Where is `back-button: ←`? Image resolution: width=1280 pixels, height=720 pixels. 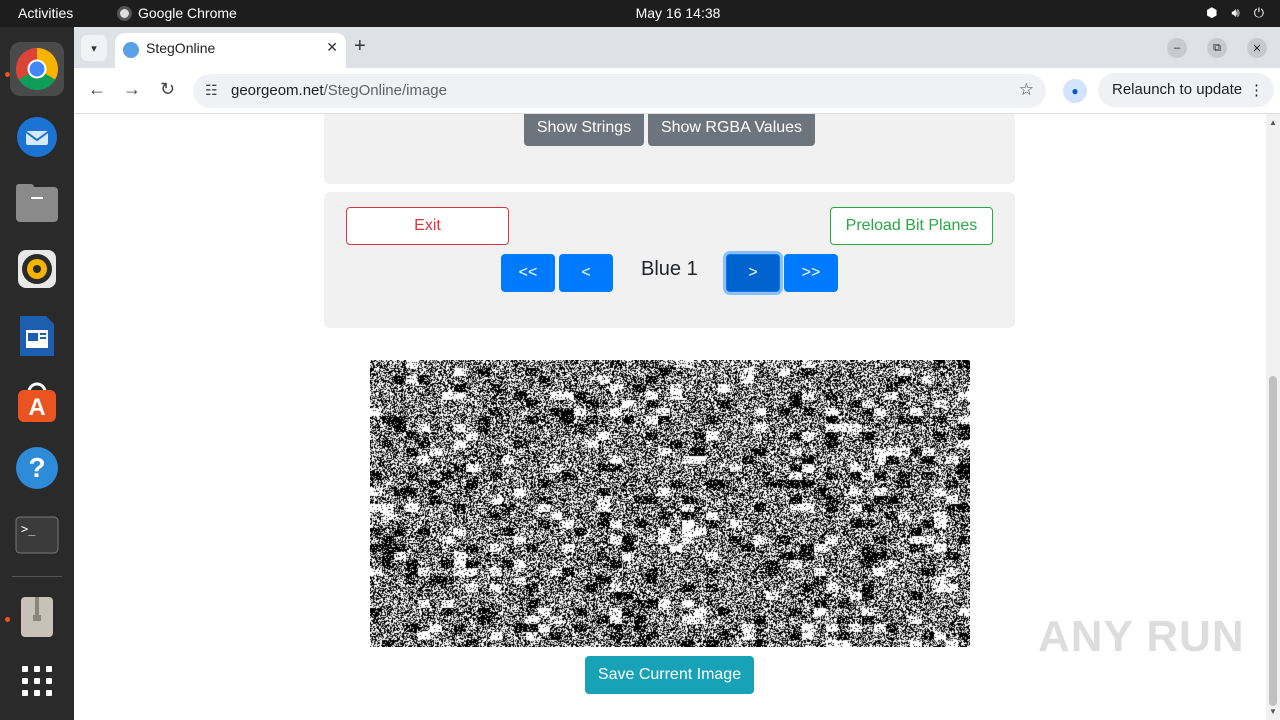
back-button: ← is located at coordinates (97, 89).